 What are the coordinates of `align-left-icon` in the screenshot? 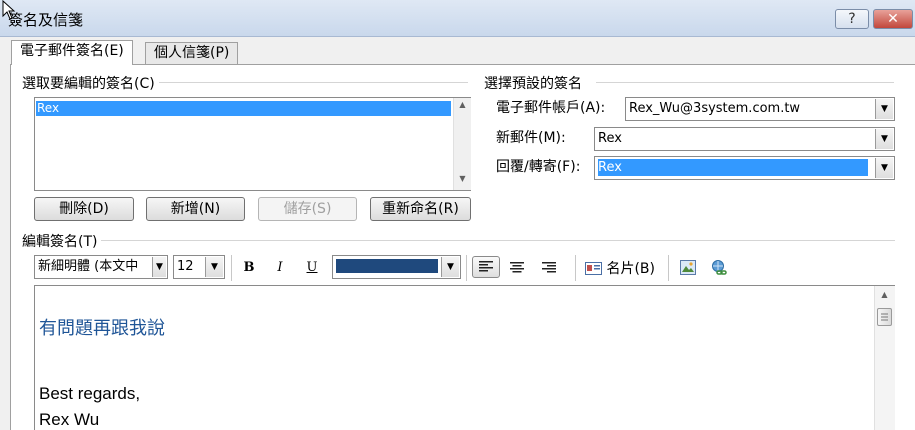 It's located at (486, 266).